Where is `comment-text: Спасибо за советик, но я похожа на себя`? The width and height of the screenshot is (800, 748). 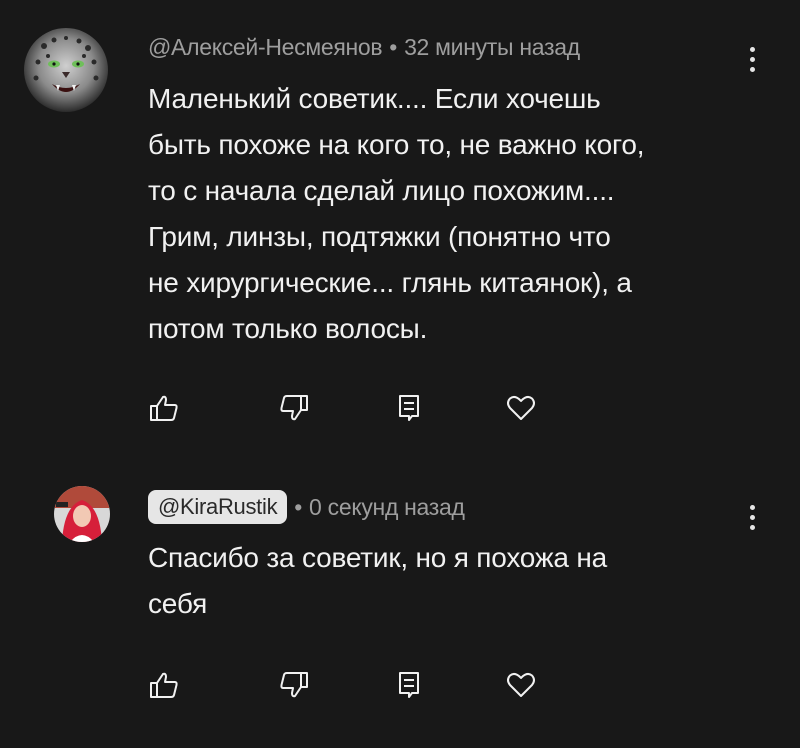 comment-text: Спасибо за советик, но я похожа на себя is located at coordinates (377, 580).